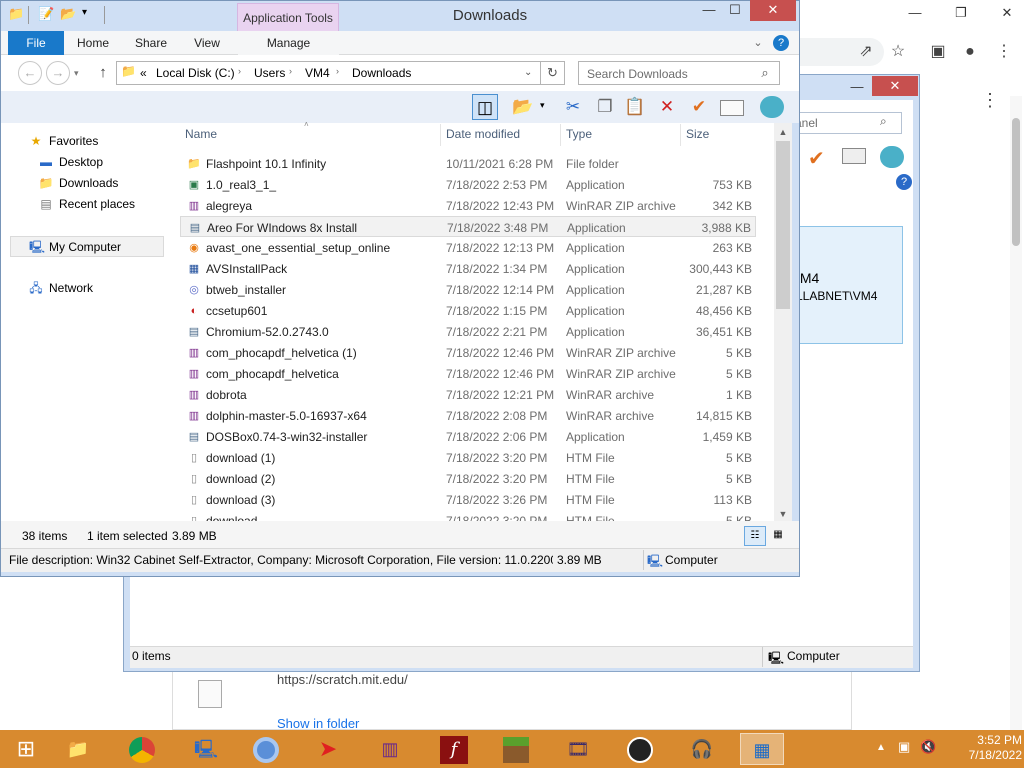  I want to click on up-button: ↑, so click(103, 73).